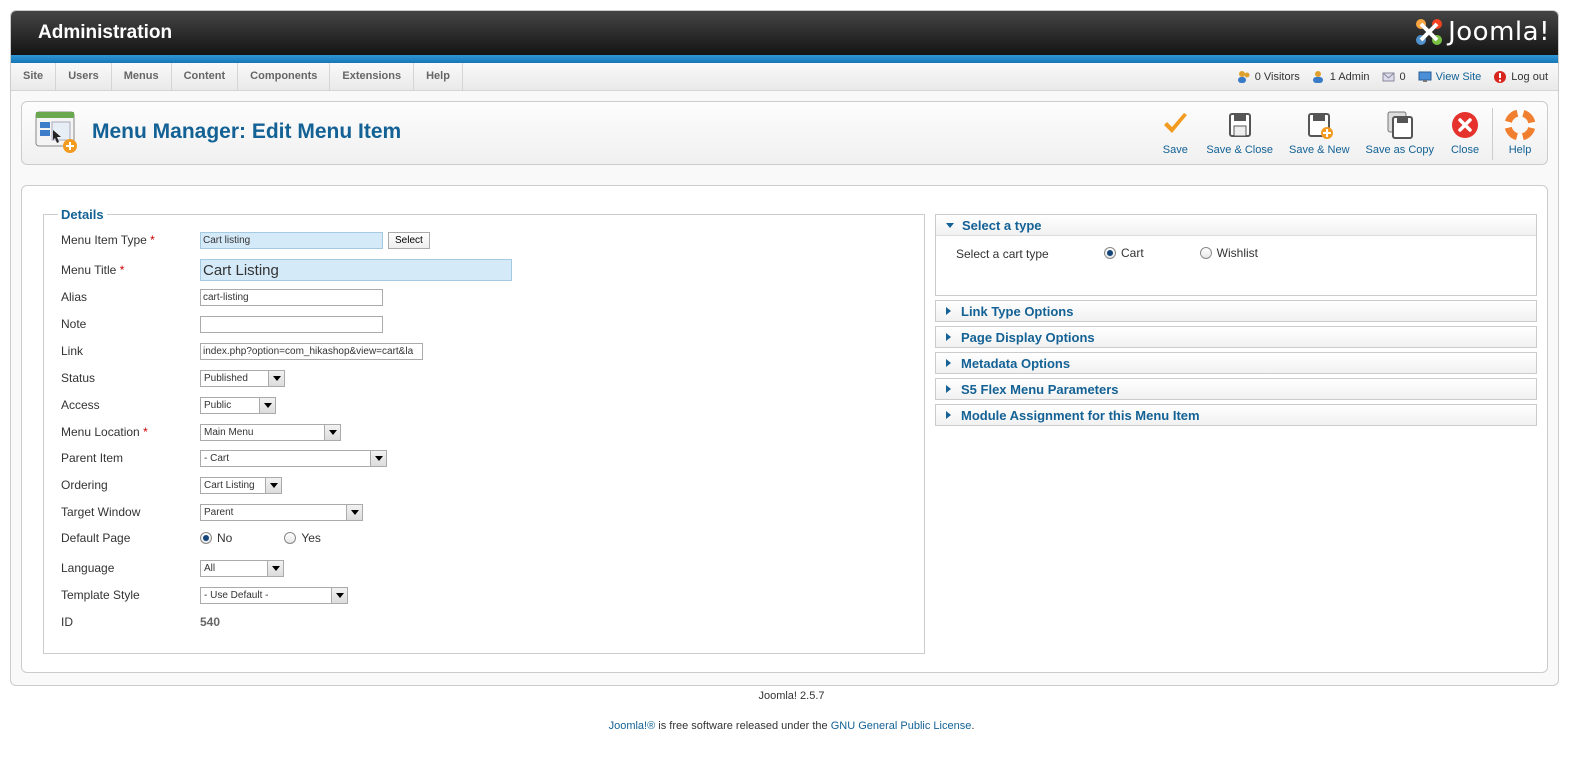 This screenshot has height=775, width=1583. I want to click on messages-count: 0, so click(1402, 77).